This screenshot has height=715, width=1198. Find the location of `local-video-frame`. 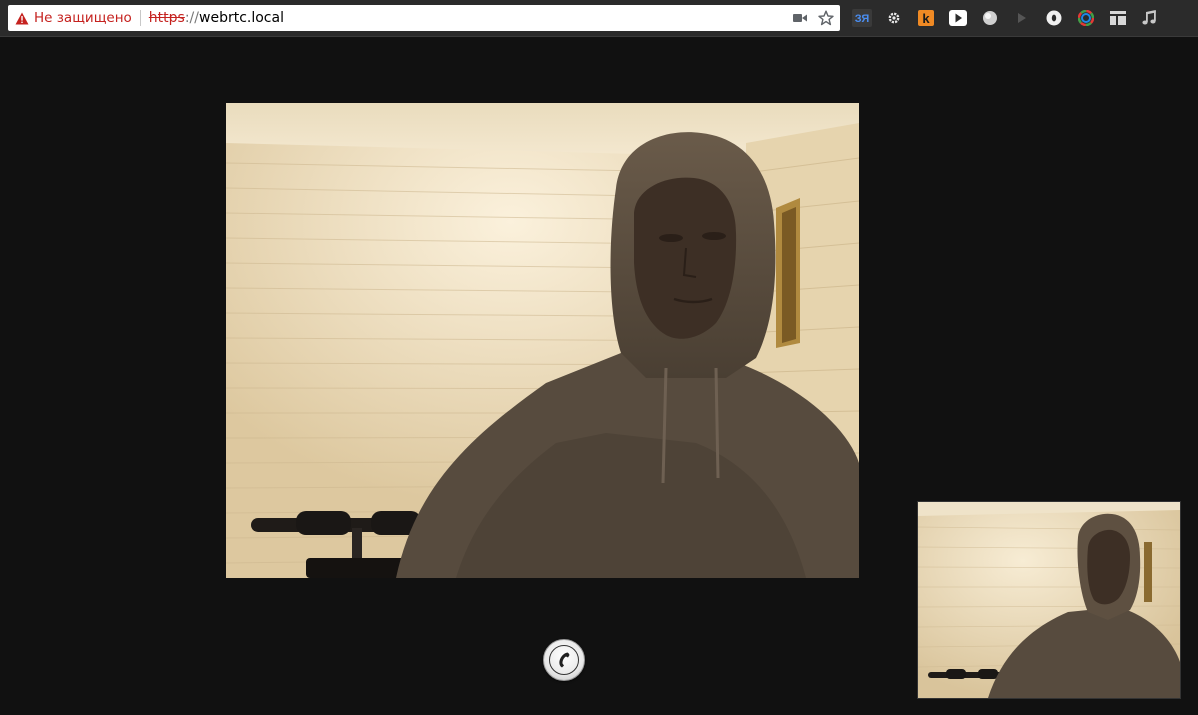

local-video-frame is located at coordinates (1049, 600).